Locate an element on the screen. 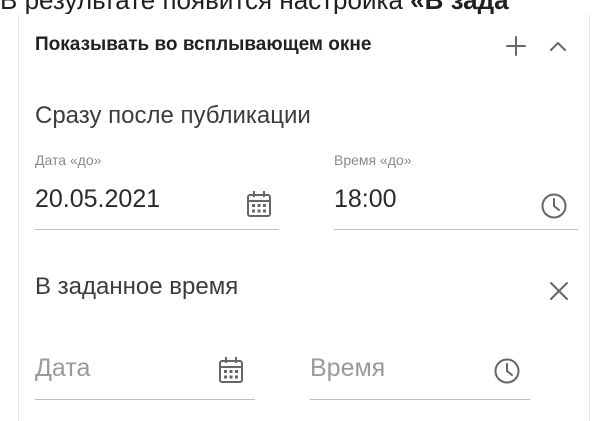  time-until-value: 18:00 is located at coordinates (365, 199).